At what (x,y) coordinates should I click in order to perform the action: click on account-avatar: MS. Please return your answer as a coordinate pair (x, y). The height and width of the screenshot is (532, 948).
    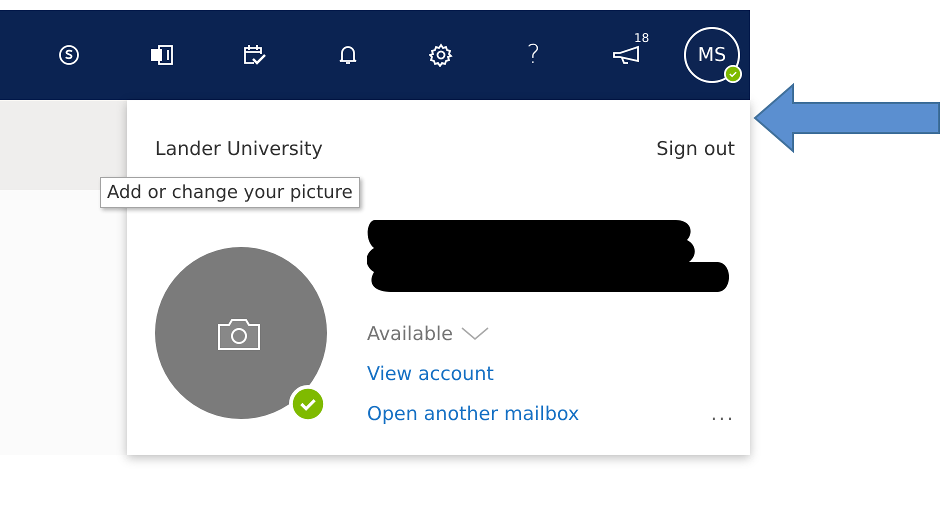
    Looking at the image, I should click on (712, 55).